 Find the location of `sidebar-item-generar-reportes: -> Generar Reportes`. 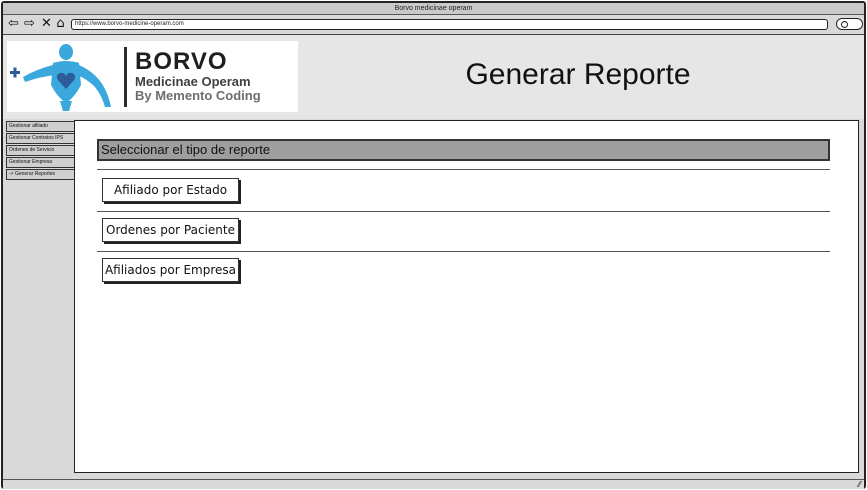

sidebar-item-generar-reportes: -> Generar Reportes is located at coordinates (40, 174).